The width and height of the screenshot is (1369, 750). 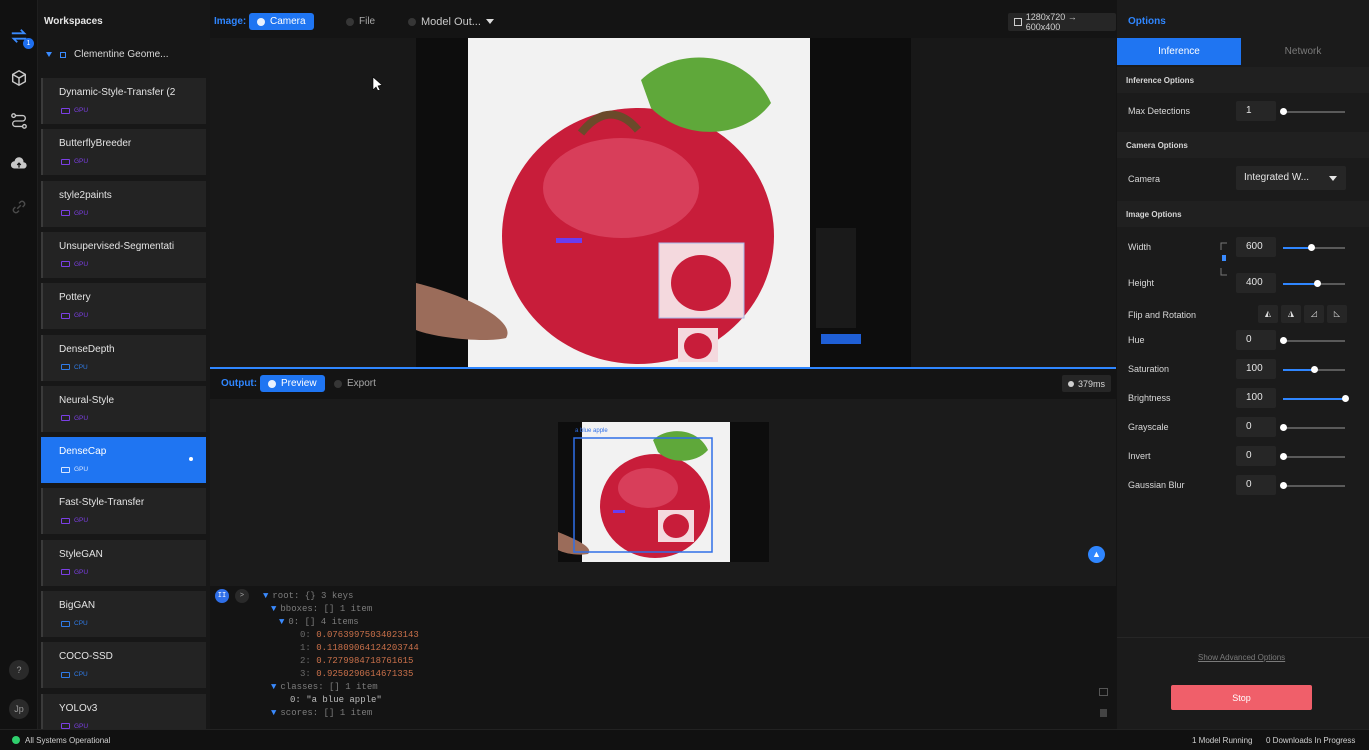 I want to click on latency-value: 379ms, so click(x=1092, y=383).